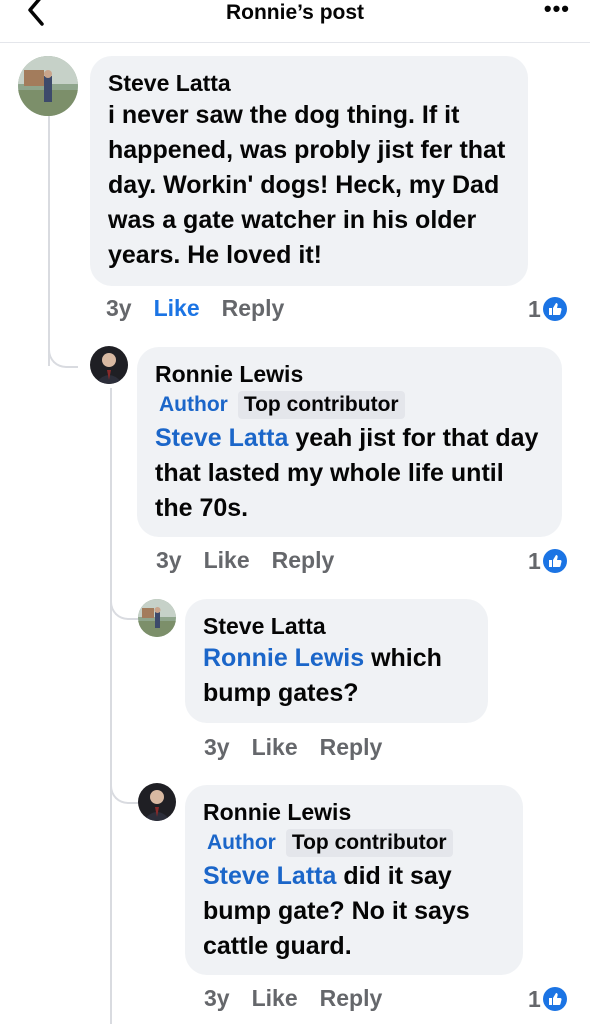 This screenshot has width=590, height=1024. What do you see at coordinates (322, 675) in the screenshot?
I see `comment-text: Ronnie Lewis which bump gates?` at bounding box center [322, 675].